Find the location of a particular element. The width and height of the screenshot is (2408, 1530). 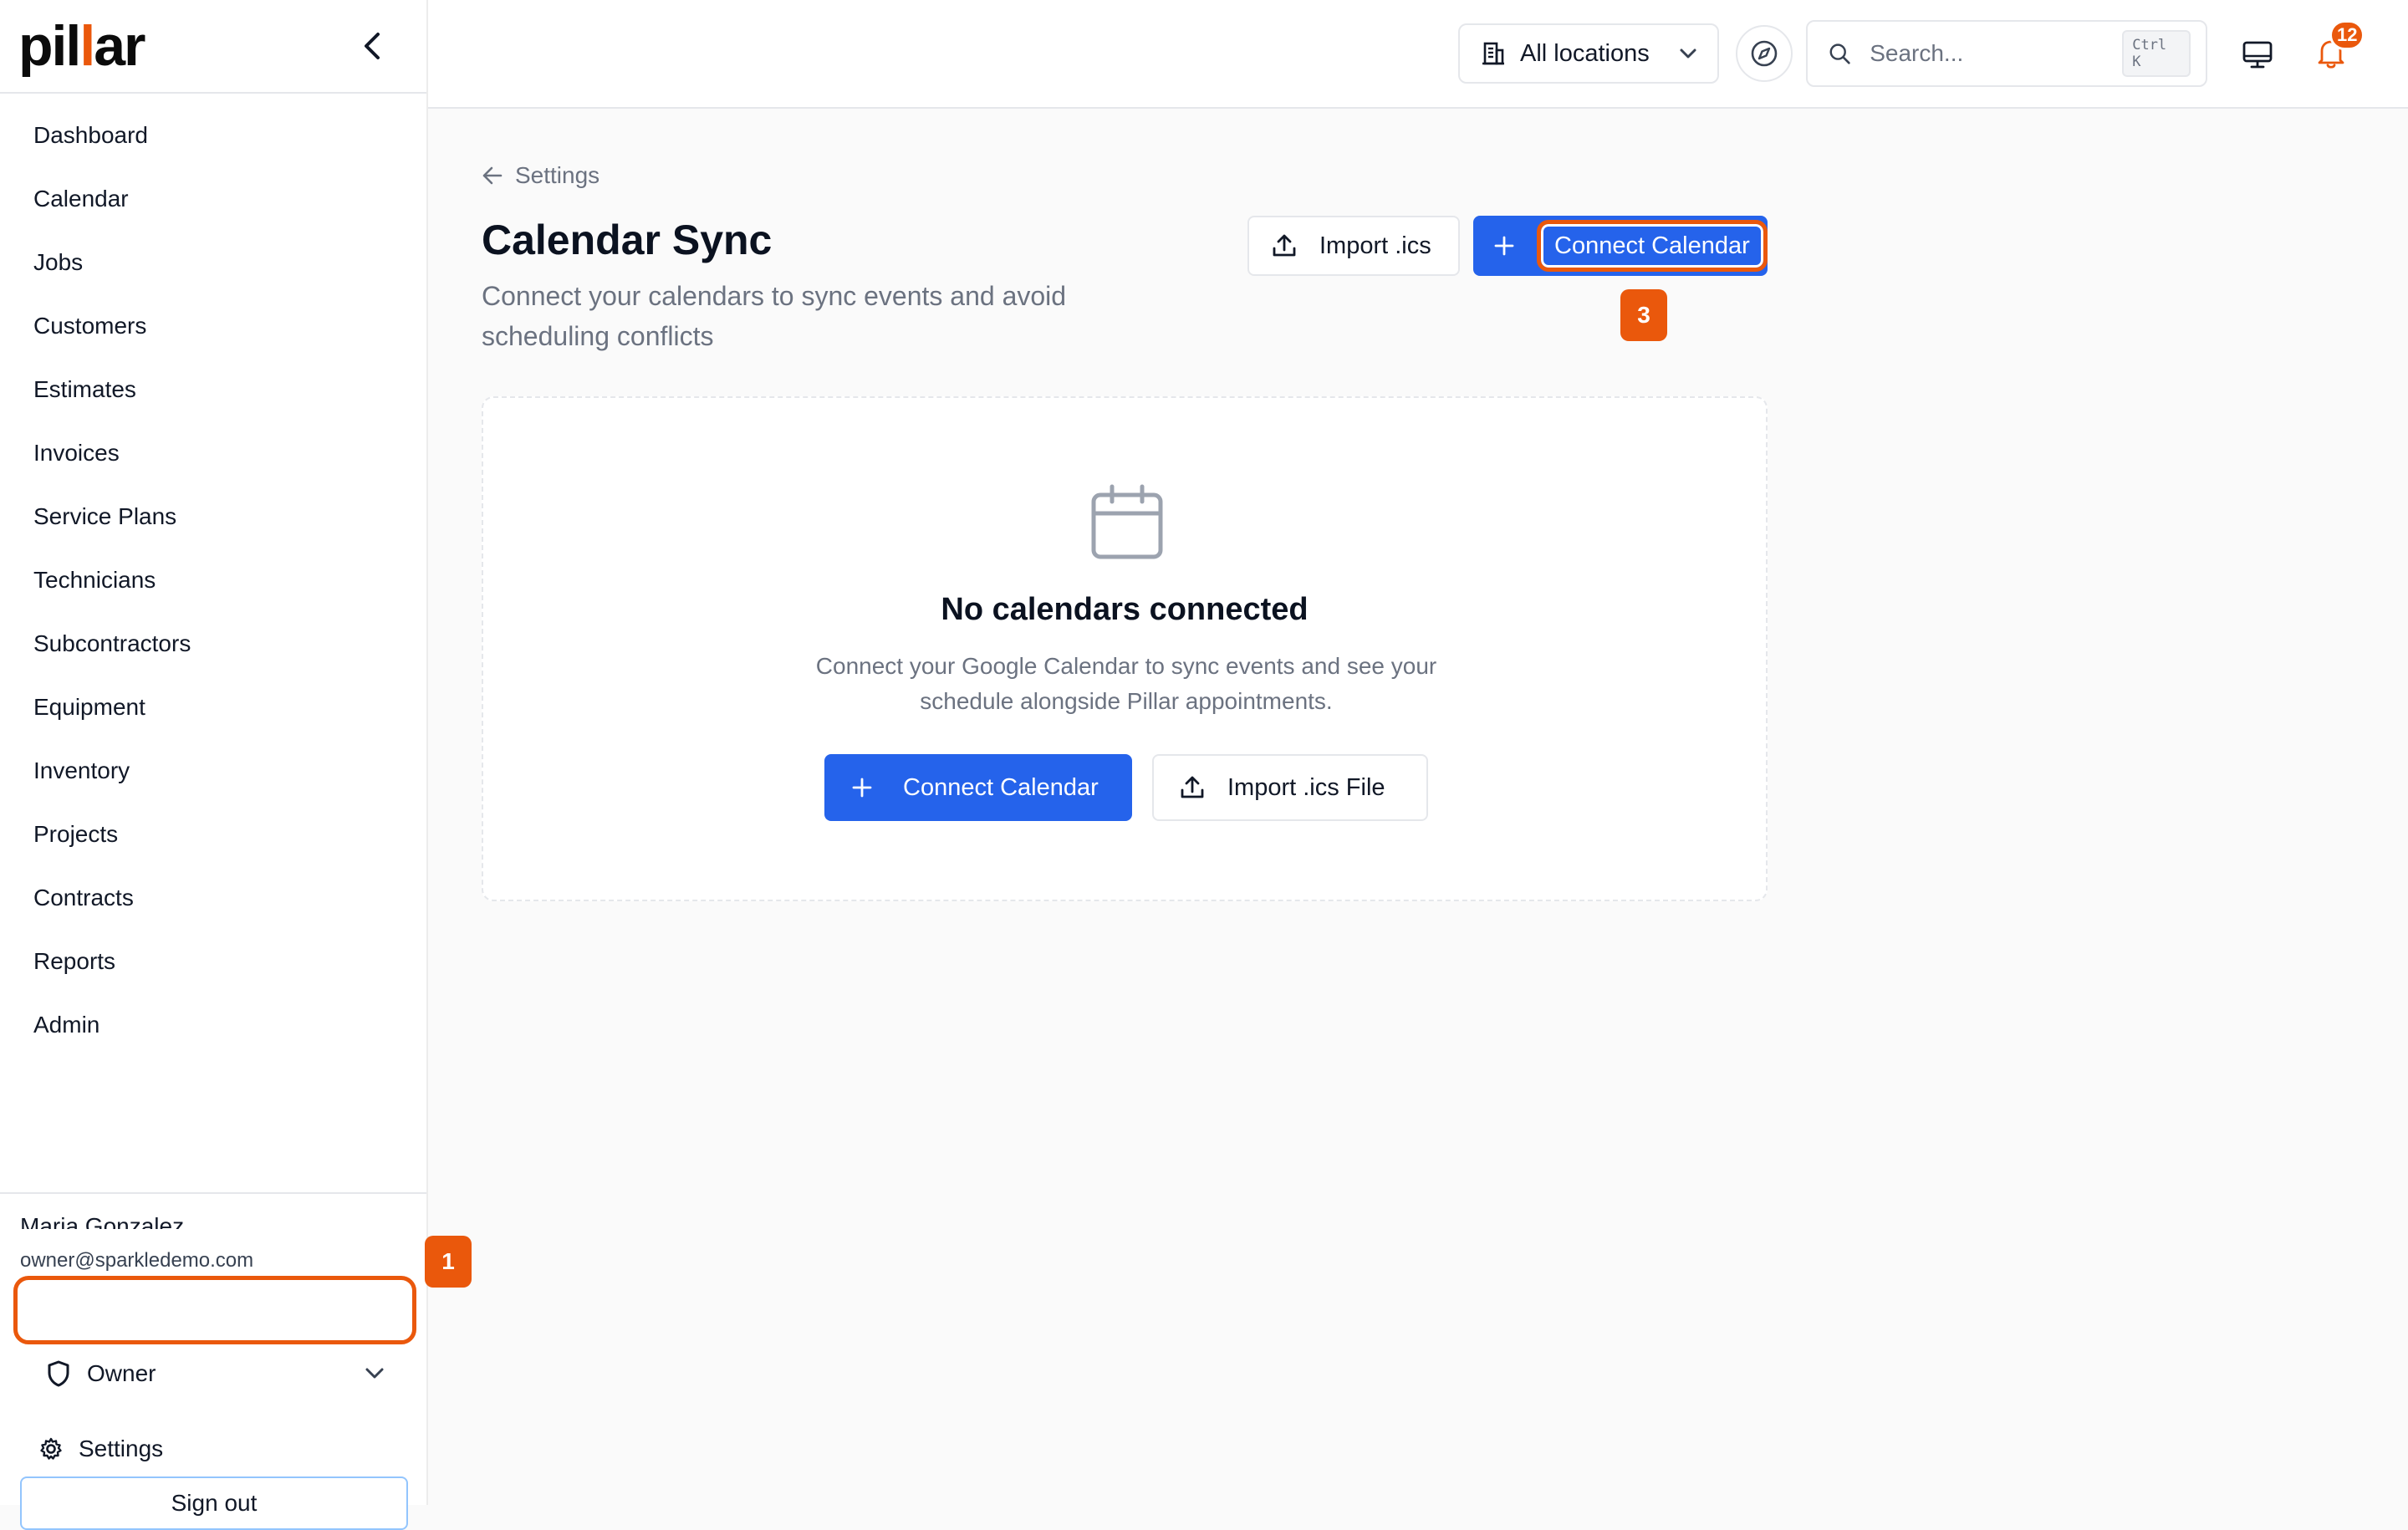

pillar-logo: pillar is located at coordinates (82, 46).